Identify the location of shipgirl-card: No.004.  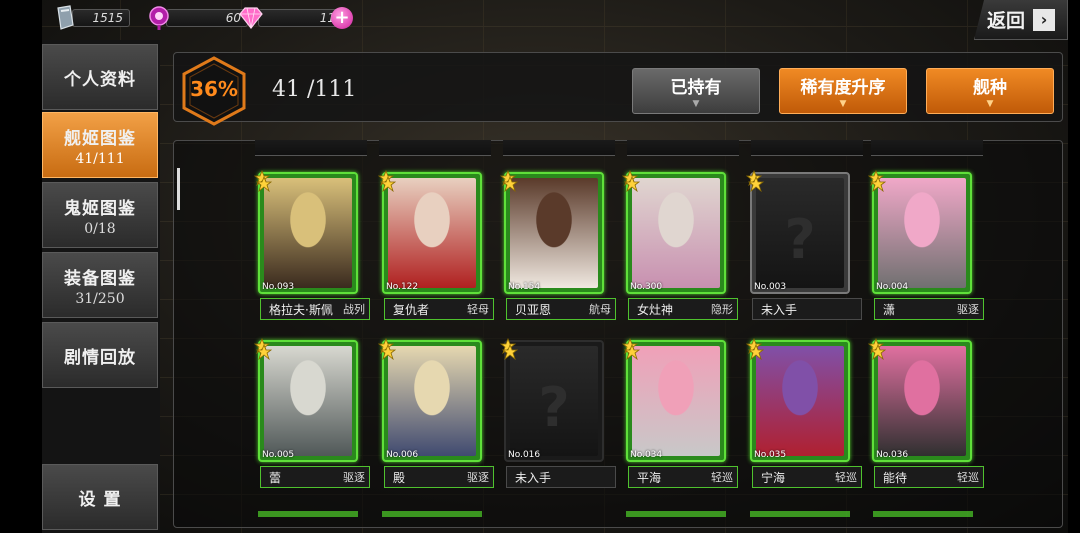
(922, 233).